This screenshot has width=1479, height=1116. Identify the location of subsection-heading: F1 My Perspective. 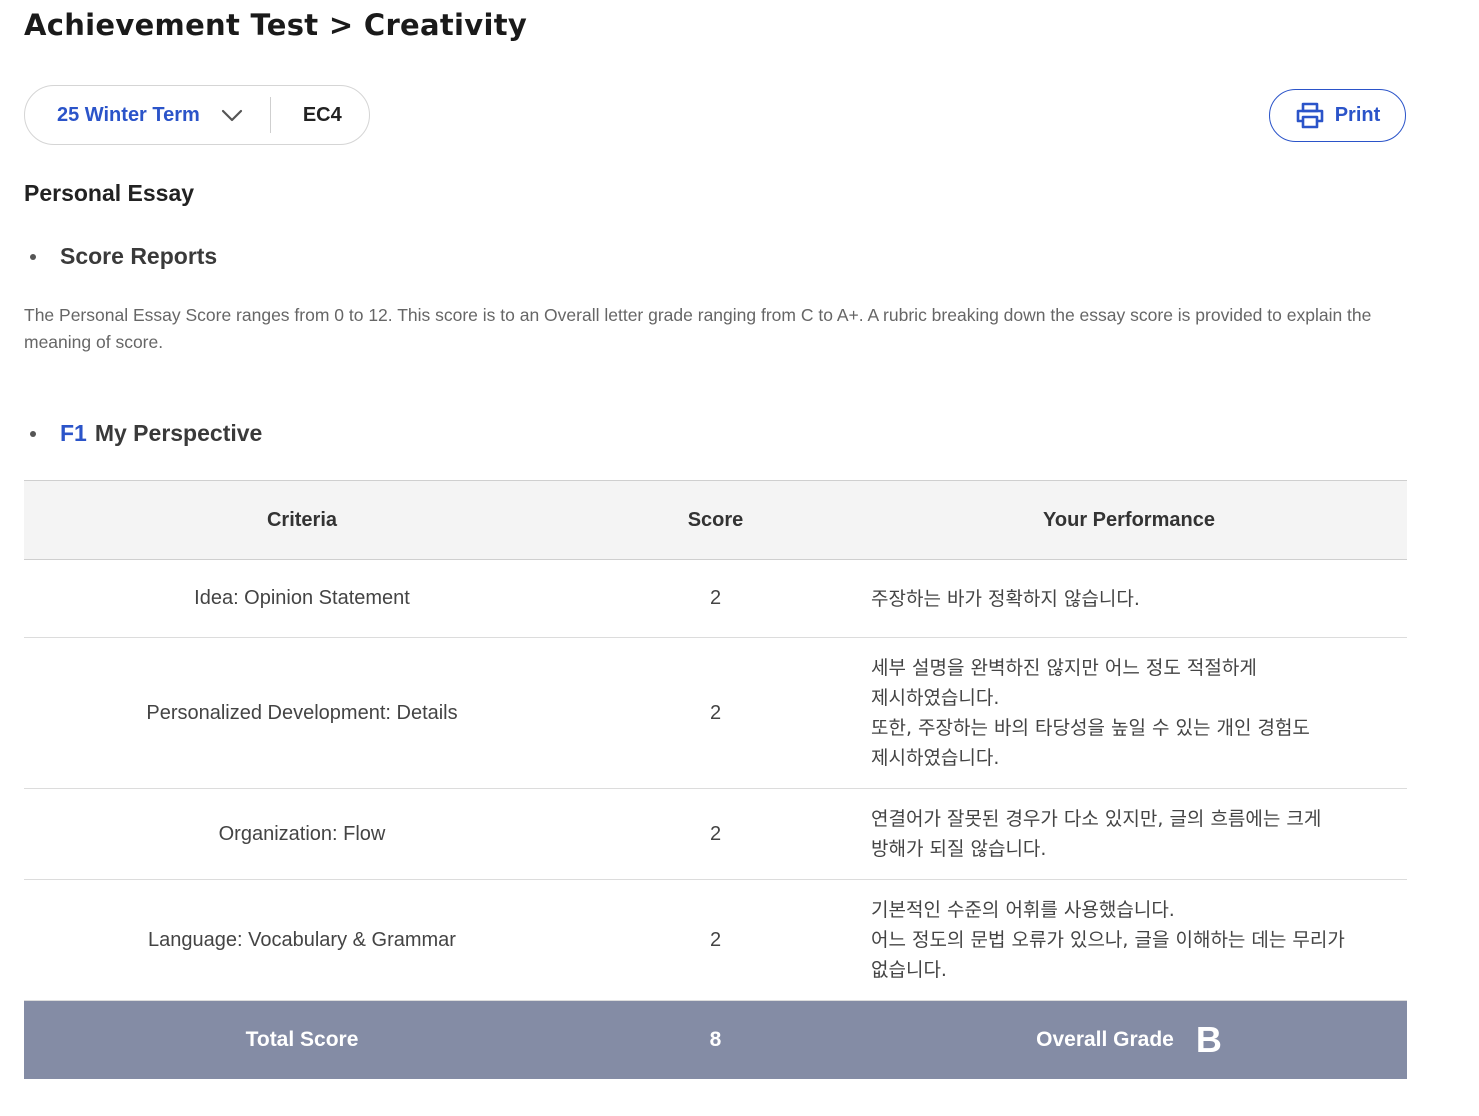
(146, 433).